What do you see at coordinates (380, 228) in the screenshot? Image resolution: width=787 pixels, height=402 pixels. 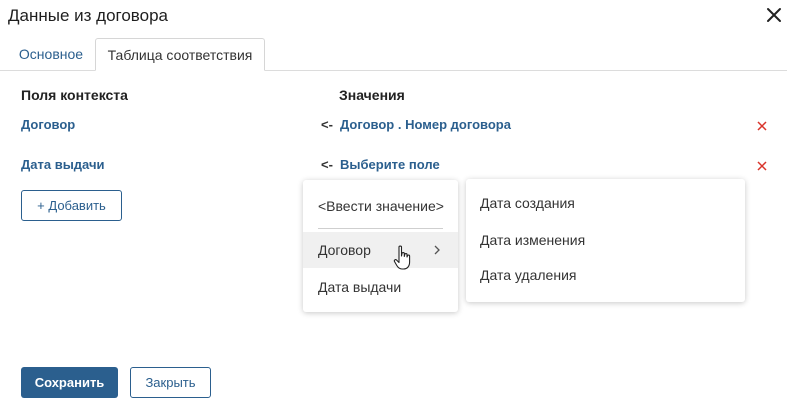 I see `menu-divider` at bounding box center [380, 228].